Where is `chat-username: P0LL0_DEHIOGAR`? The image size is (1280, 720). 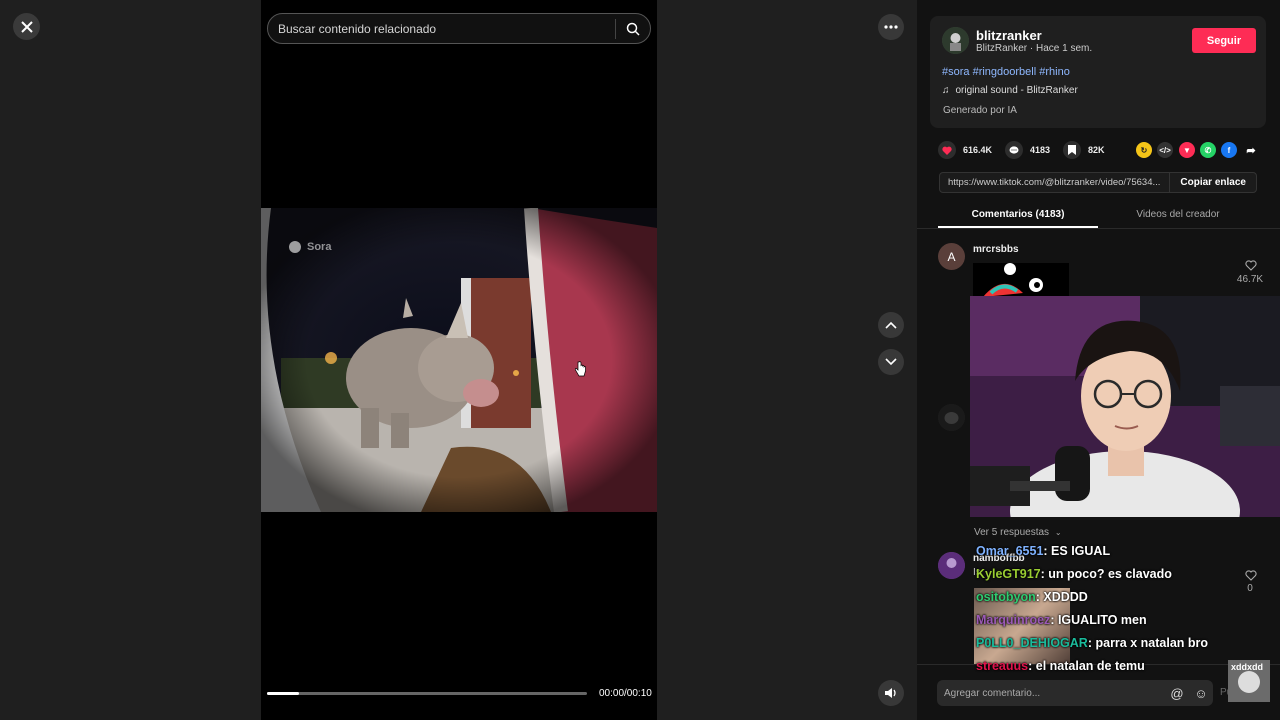 chat-username: P0LL0_DEHIOGAR is located at coordinates (1032, 643).